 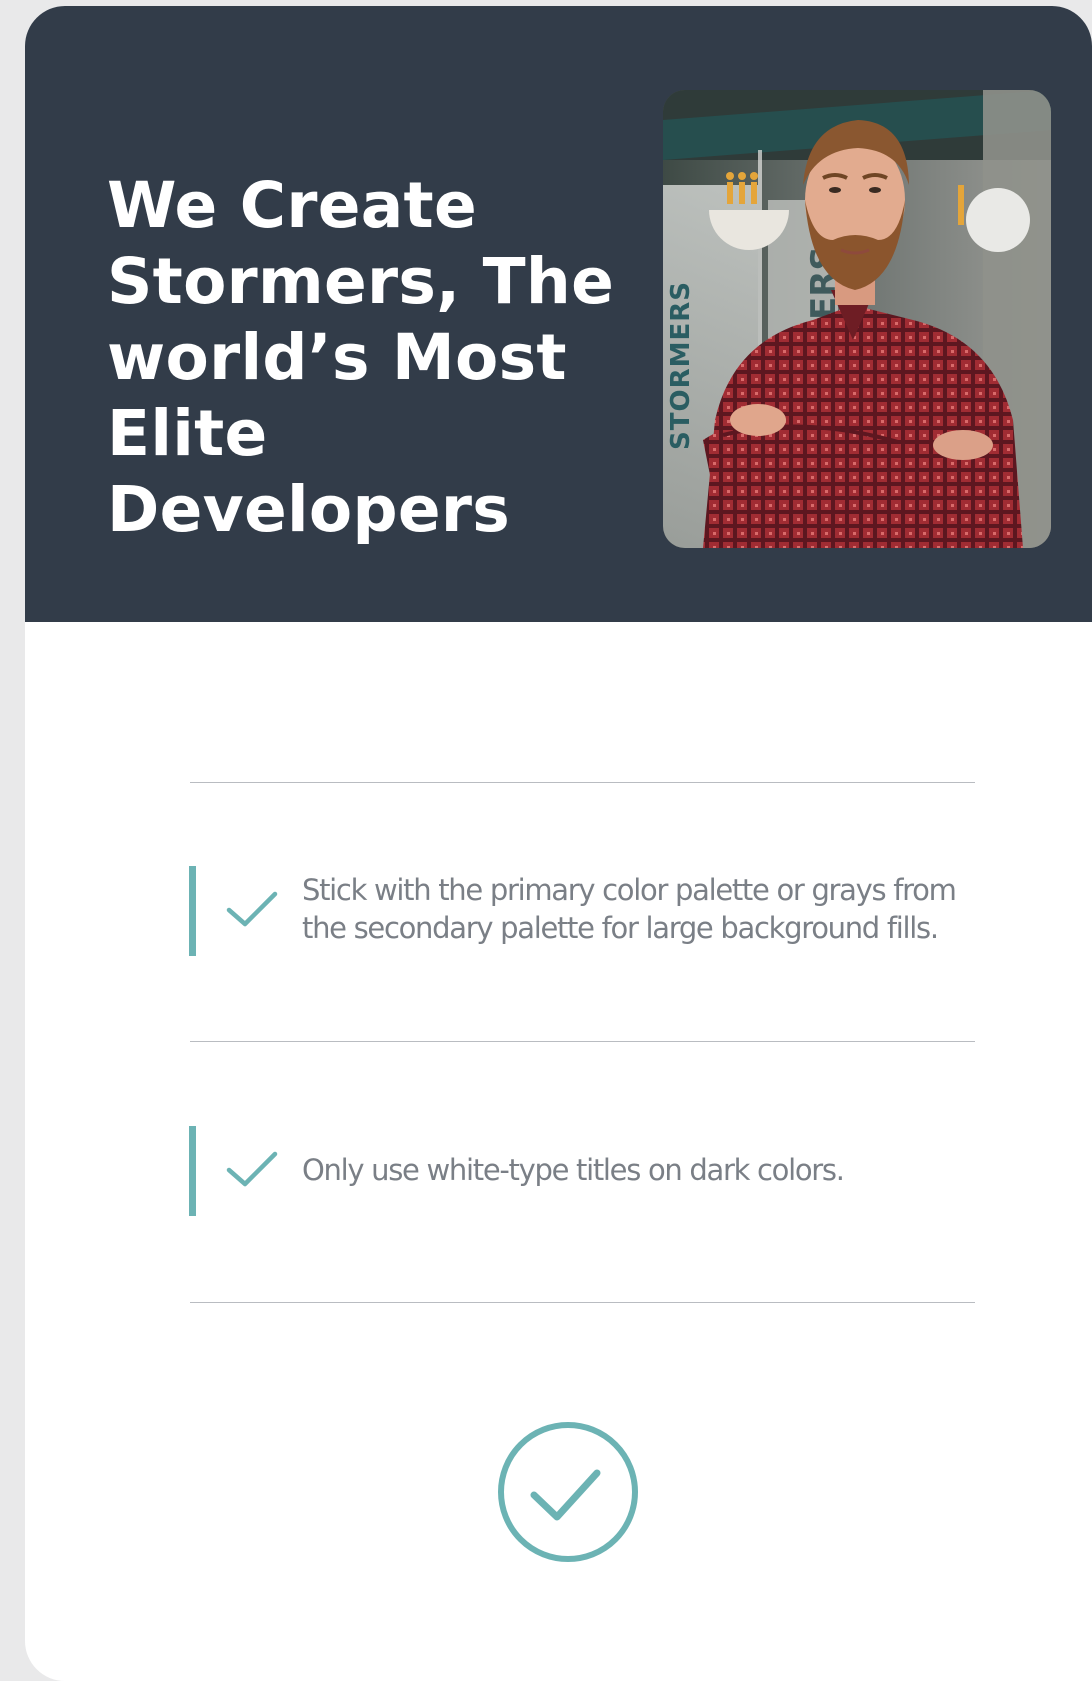 I want to click on photo-sign-text-left: STORMERS, so click(x=681, y=365).